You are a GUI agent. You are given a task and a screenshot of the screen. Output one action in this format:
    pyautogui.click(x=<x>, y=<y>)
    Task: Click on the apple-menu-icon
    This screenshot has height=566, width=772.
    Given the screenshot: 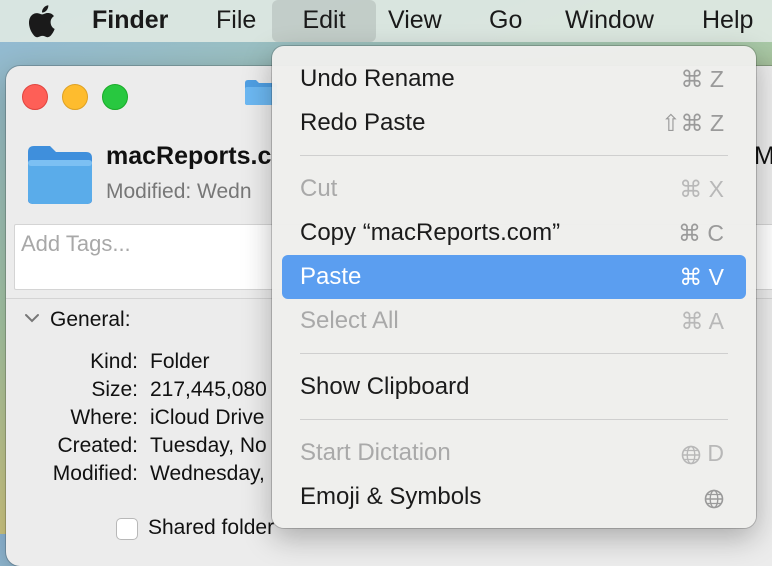 What is the action you would take?
    pyautogui.click(x=41, y=21)
    